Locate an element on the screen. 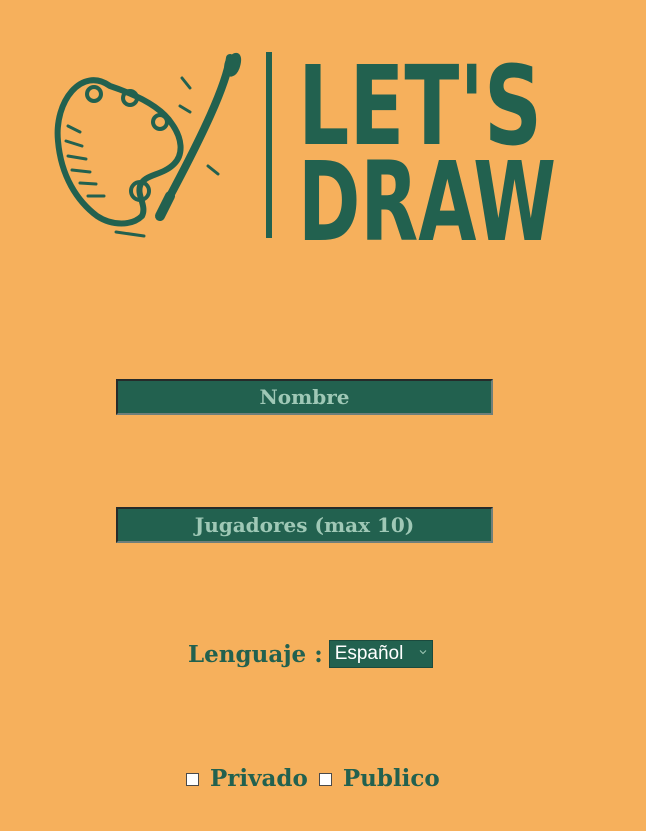 The image size is (646, 831). visibility-row: Privado Publico is located at coordinates (313, 778).